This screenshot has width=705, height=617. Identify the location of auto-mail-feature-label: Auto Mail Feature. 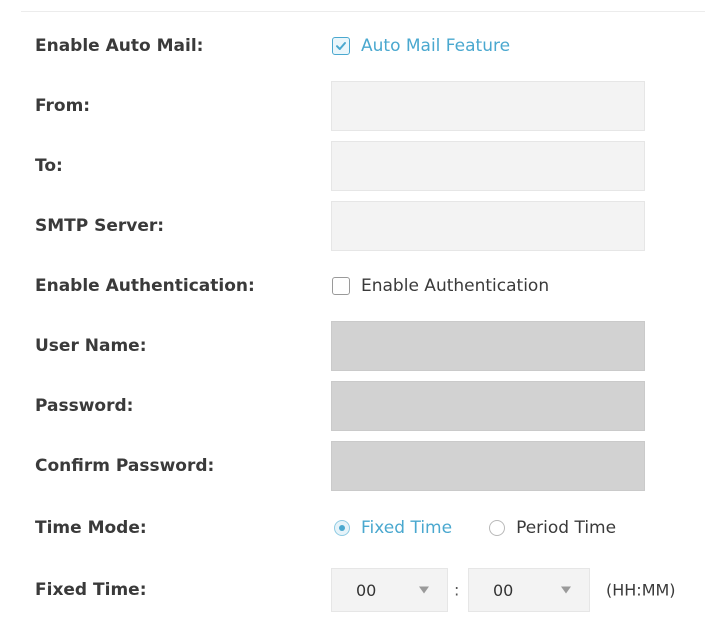
(436, 46).